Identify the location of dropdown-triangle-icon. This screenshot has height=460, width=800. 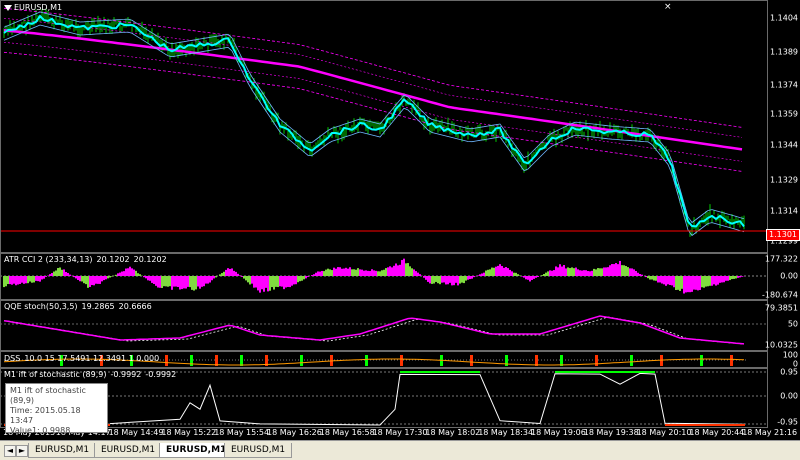
(8, 7).